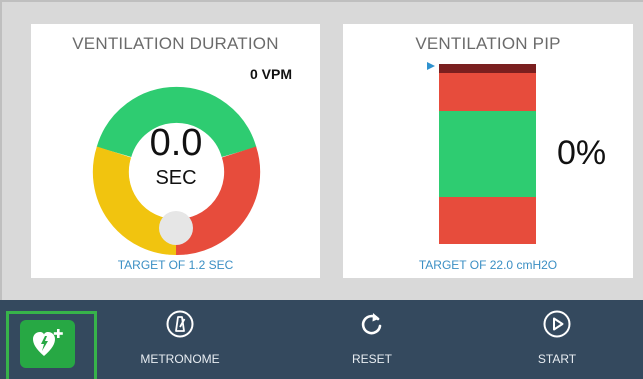 The image size is (643, 379). Describe the element at coordinates (487, 92) in the screenshot. I see `pip-segment-high` at that location.